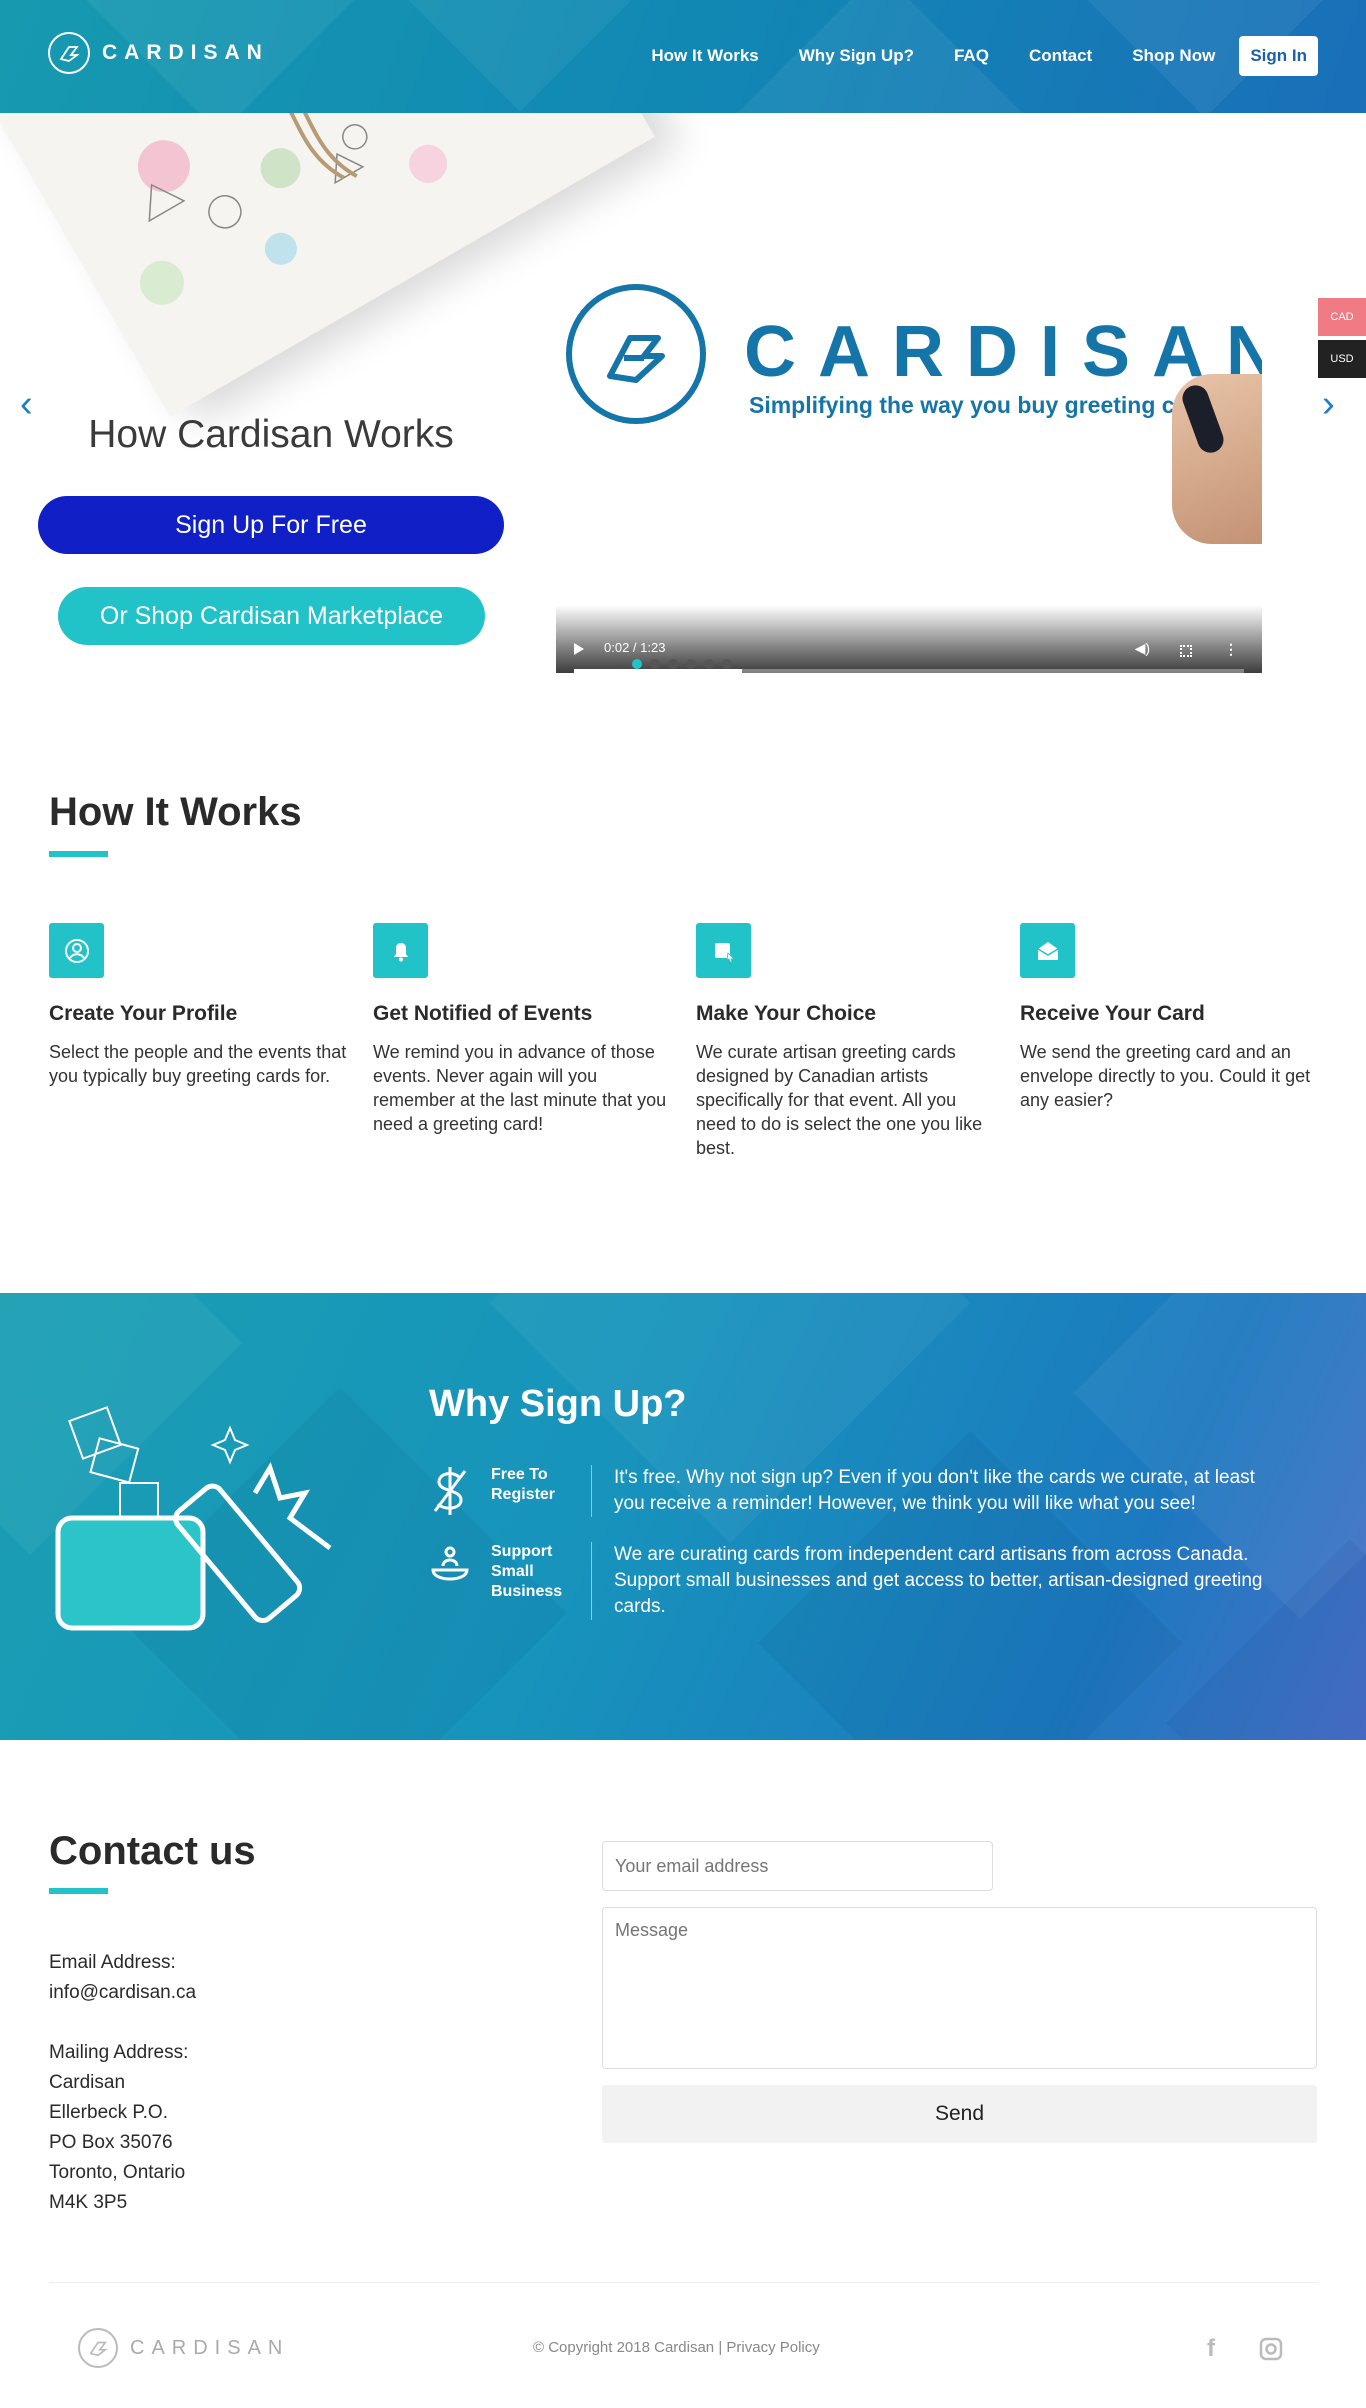 This screenshot has height=2408, width=1366. What do you see at coordinates (683, 2282) in the screenshot?
I see `footer-divider` at bounding box center [683, 2282].